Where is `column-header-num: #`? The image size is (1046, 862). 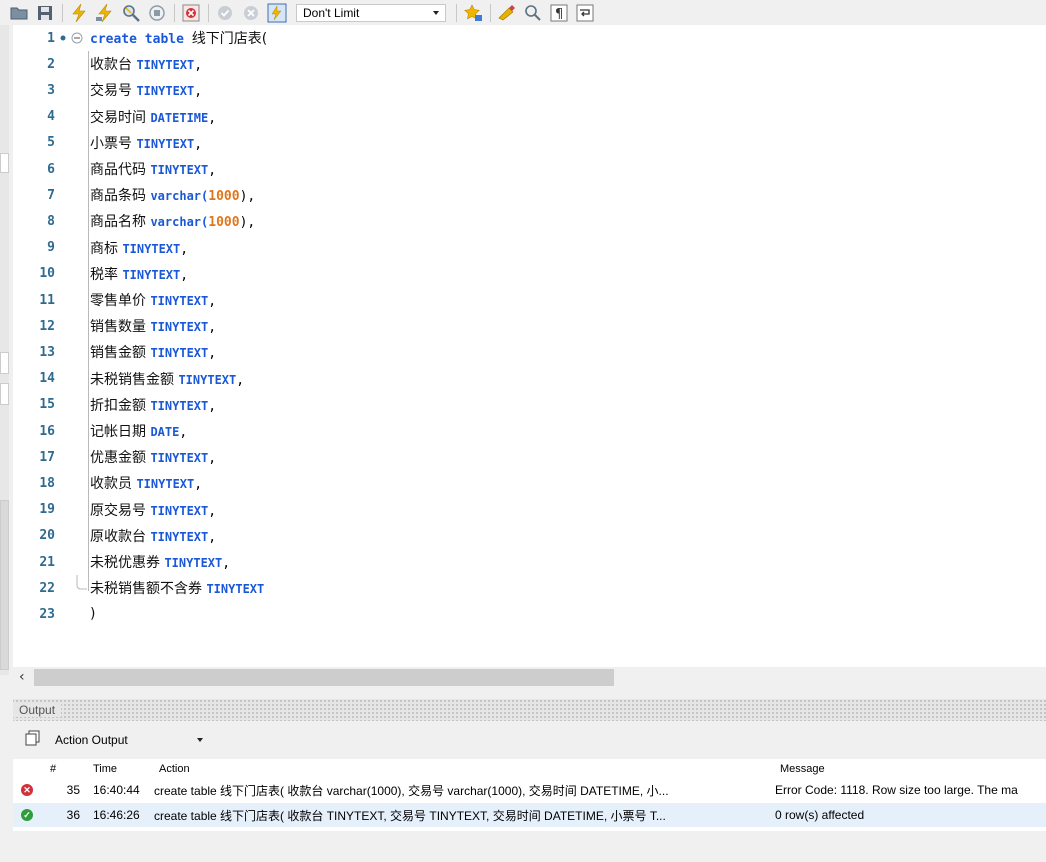
column-header-num: # is located at coordinates (60, 768).